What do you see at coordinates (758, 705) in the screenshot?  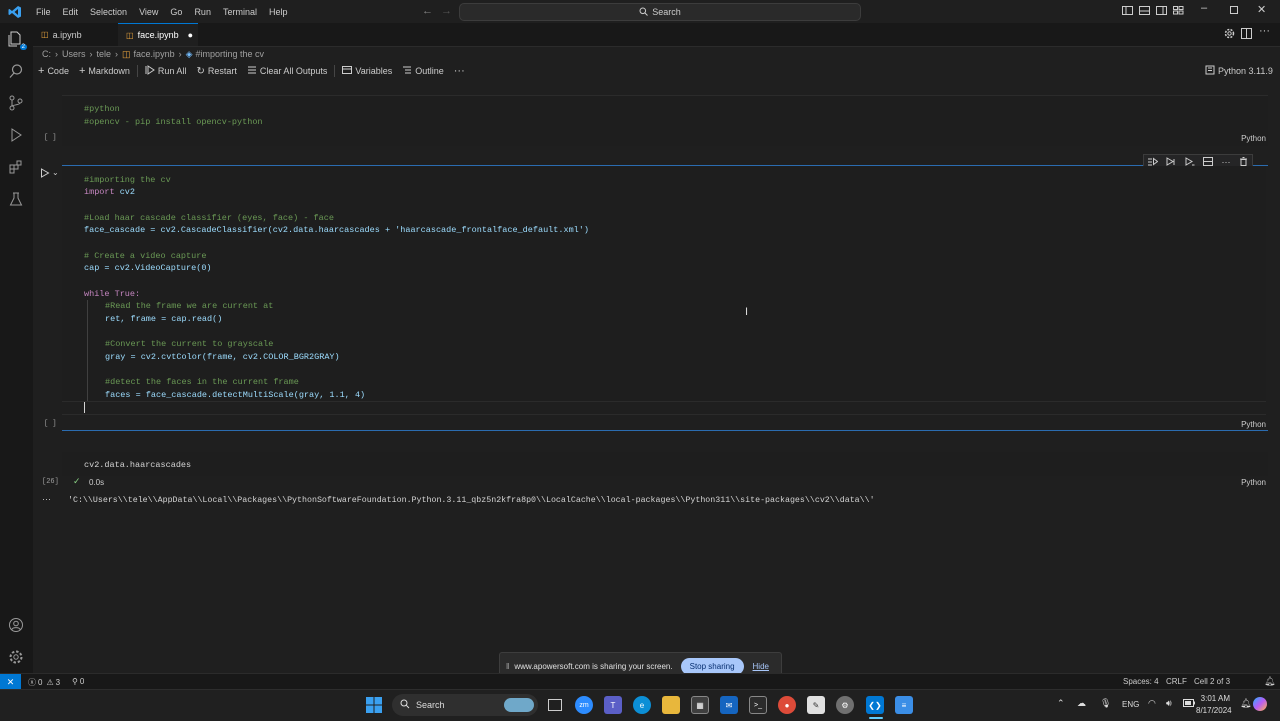 I see `terminal-app-icon: >_` at bounding box center [758, 705].